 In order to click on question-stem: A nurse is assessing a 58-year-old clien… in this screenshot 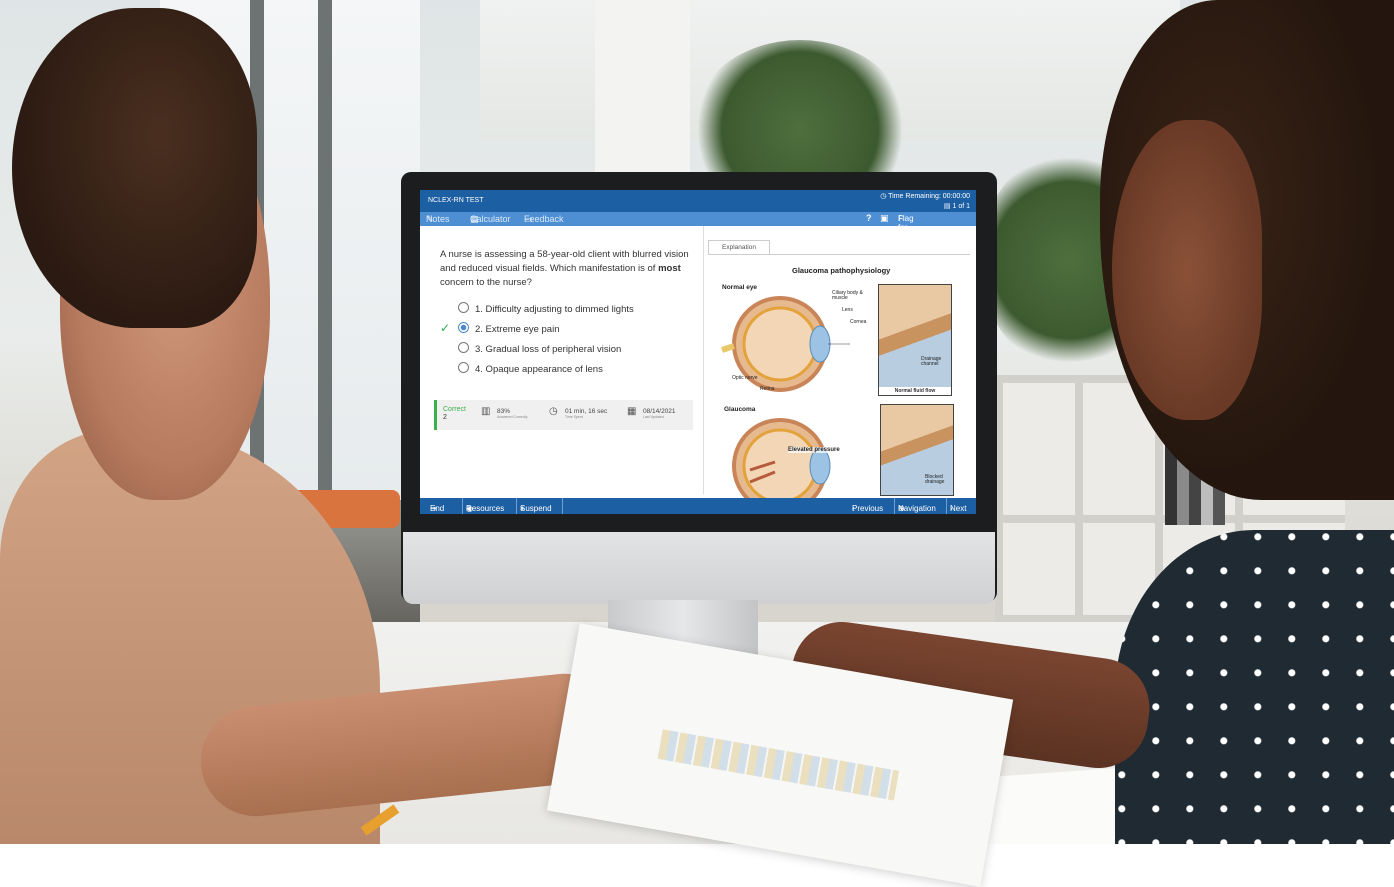, I will do `click(564, 268)`.